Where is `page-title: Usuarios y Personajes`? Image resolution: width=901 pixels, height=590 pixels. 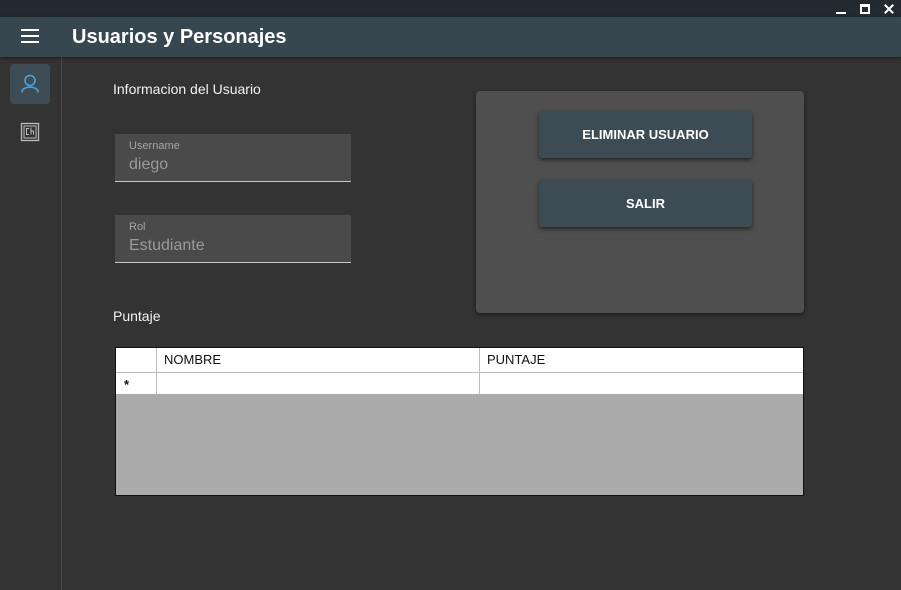 page-title: Usuarios y Personajes is located at coordinates (179, 37).